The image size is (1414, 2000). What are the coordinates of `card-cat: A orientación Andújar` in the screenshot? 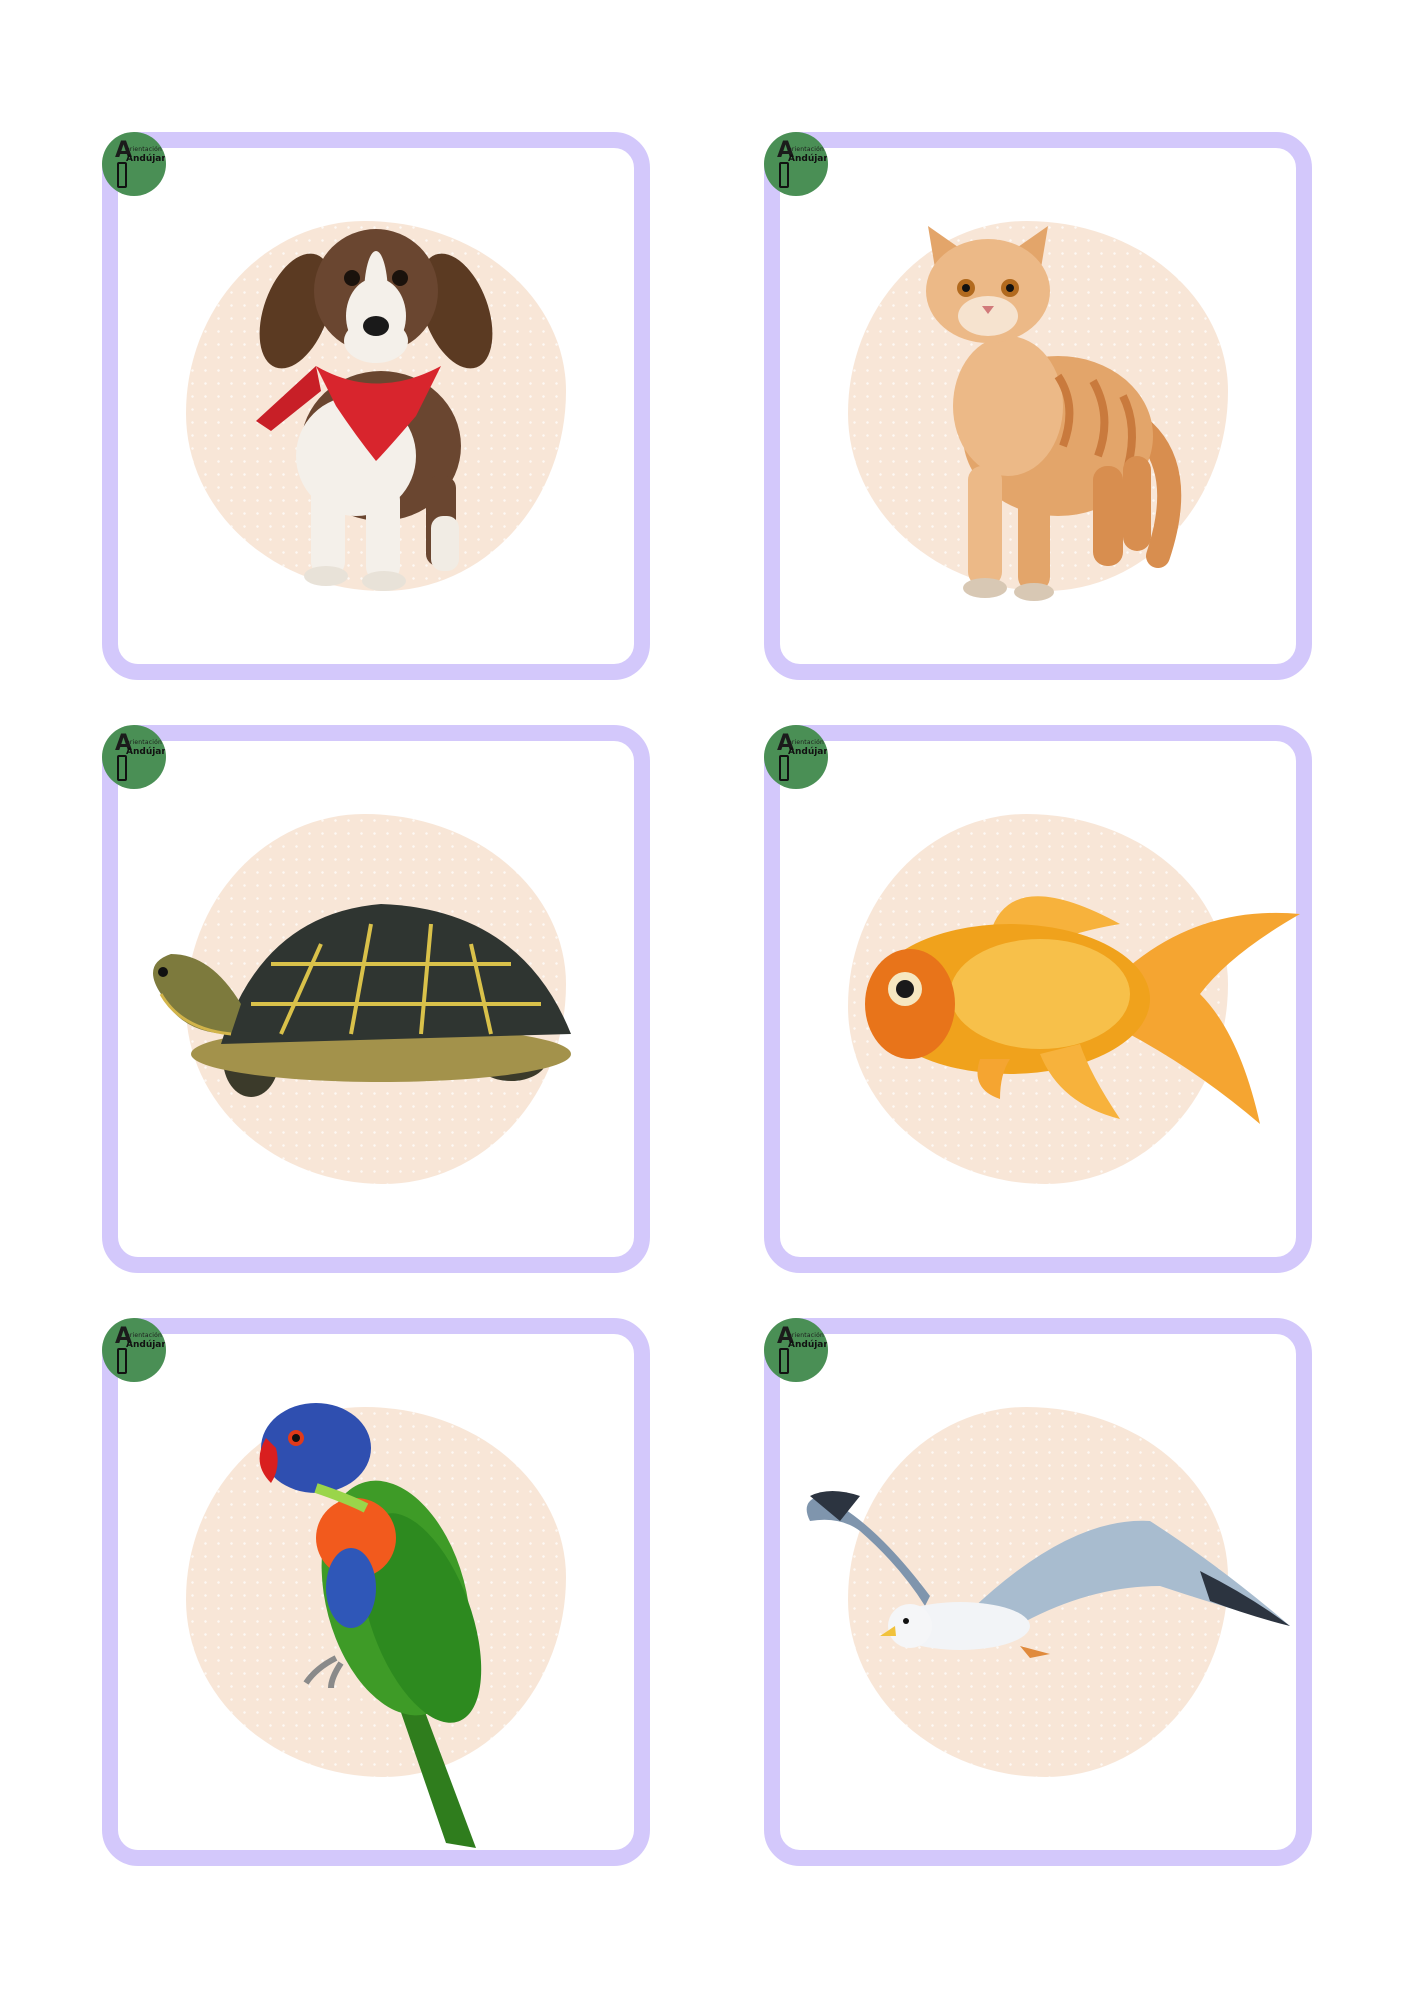 It's located at (1038, 406).